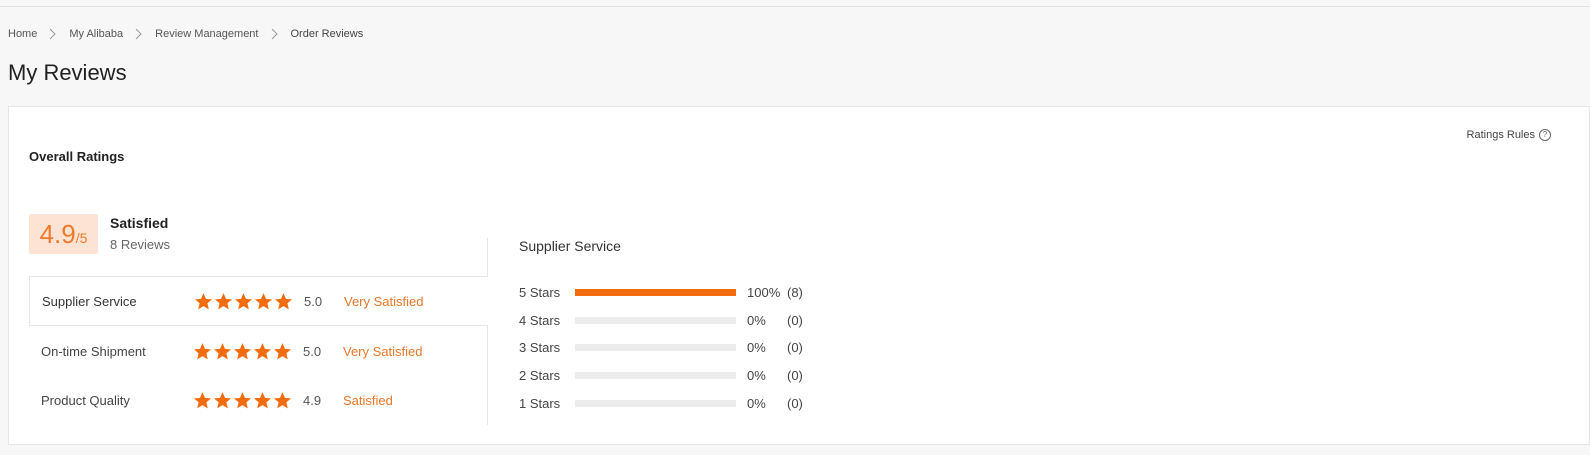 This screenshot has width=1590, height=455. Describe the element at coordinates (140, 244) in the screenshot. I see `reviews-count: 8 Reviews` at that location.